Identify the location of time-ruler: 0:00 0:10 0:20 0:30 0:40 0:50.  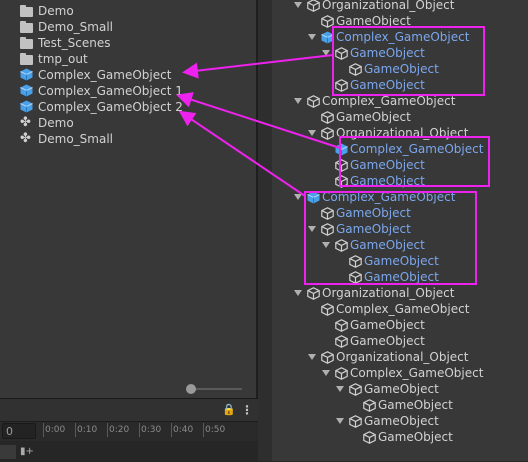
(148, 431).